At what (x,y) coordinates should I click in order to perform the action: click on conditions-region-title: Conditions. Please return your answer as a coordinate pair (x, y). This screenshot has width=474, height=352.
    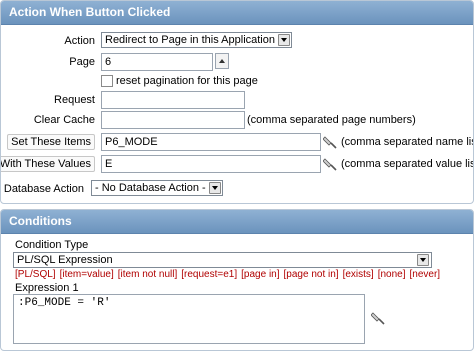
    Looking at the image, I should click on (237, 222).